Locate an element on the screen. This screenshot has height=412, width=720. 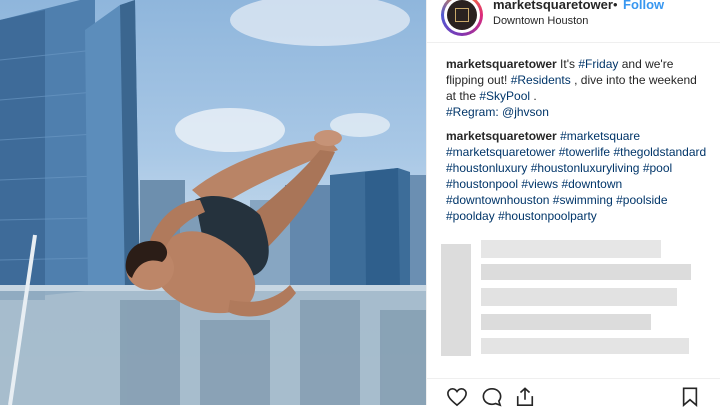
avatar is located at coordinates (462, 18).